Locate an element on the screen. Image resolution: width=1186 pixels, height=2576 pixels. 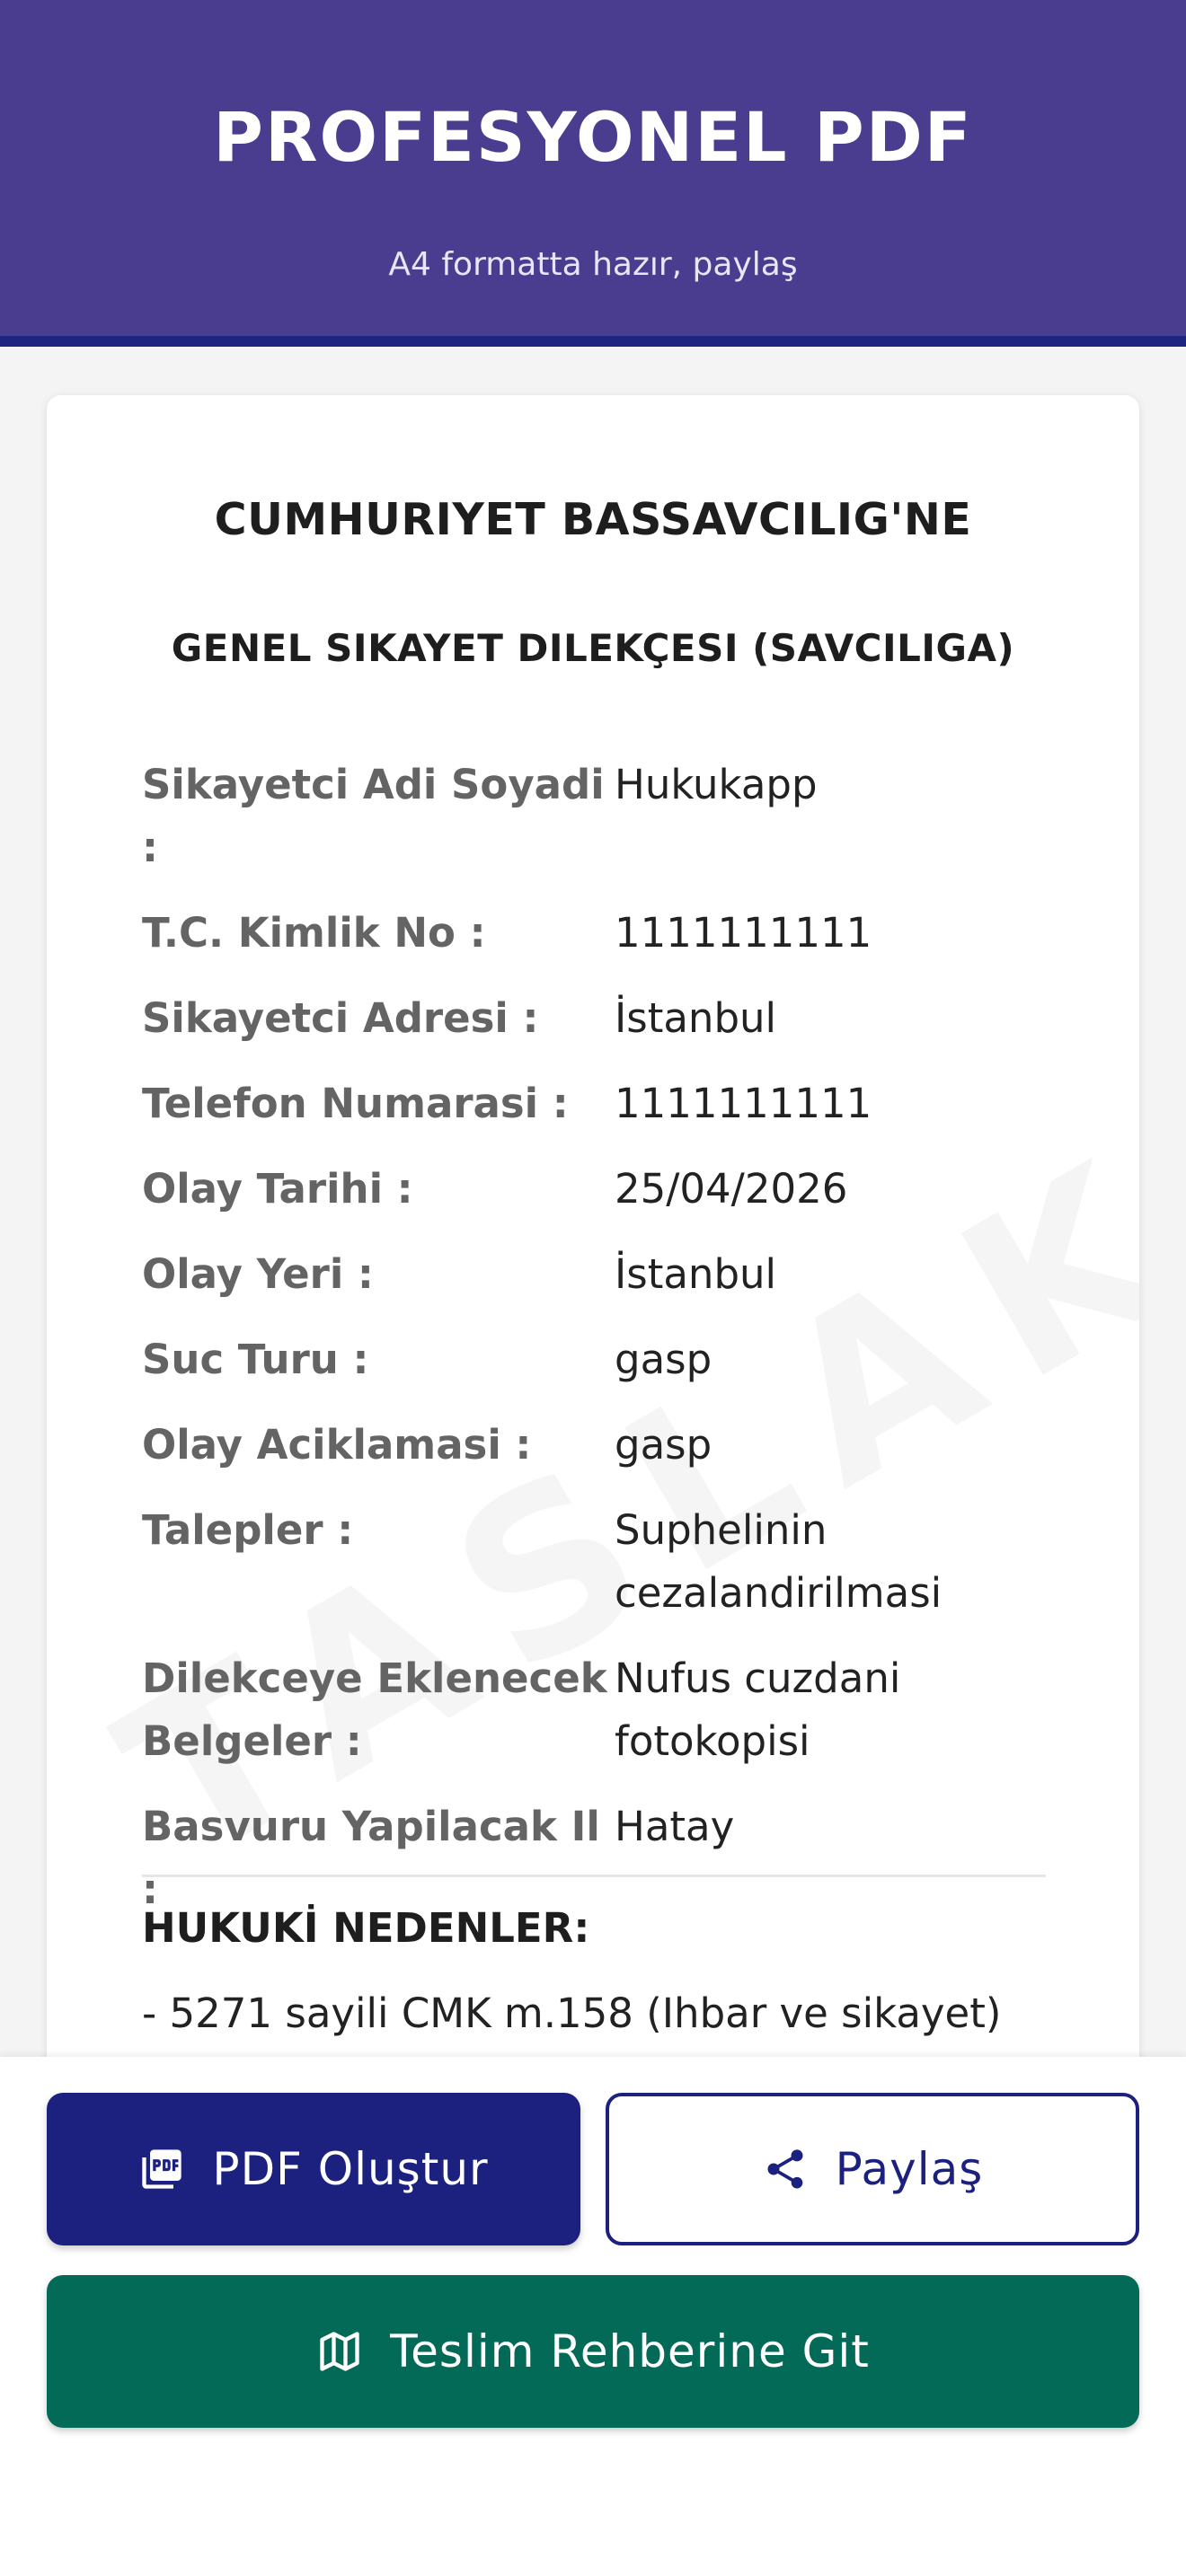
field-label: Sikayetci Adresi : is located at coordinates (340, 1018).